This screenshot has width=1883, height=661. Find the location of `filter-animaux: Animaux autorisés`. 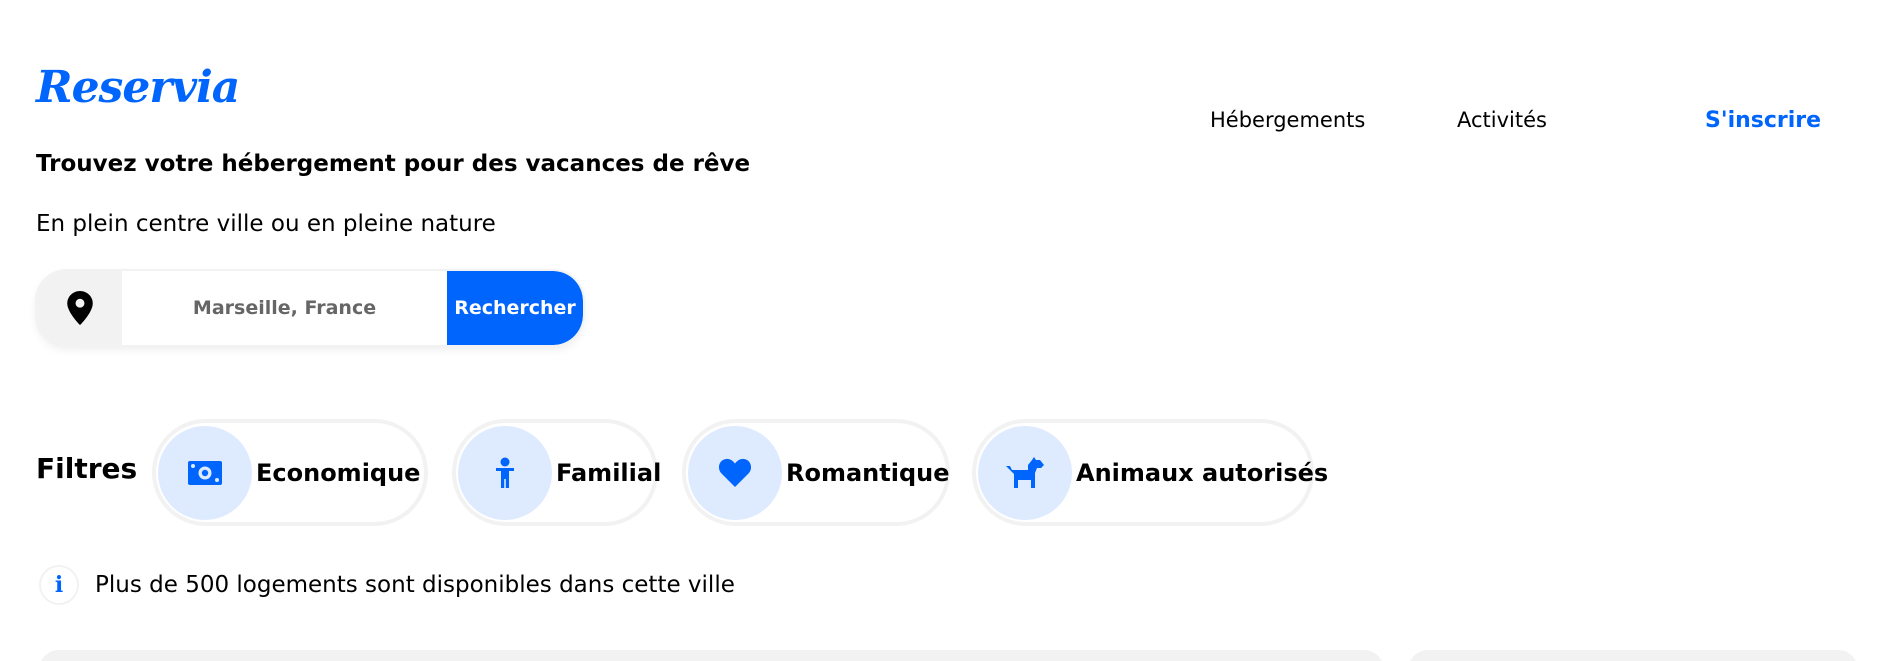

filter-animaux: Animaux autorisés is located at coordinates (1152, 472).